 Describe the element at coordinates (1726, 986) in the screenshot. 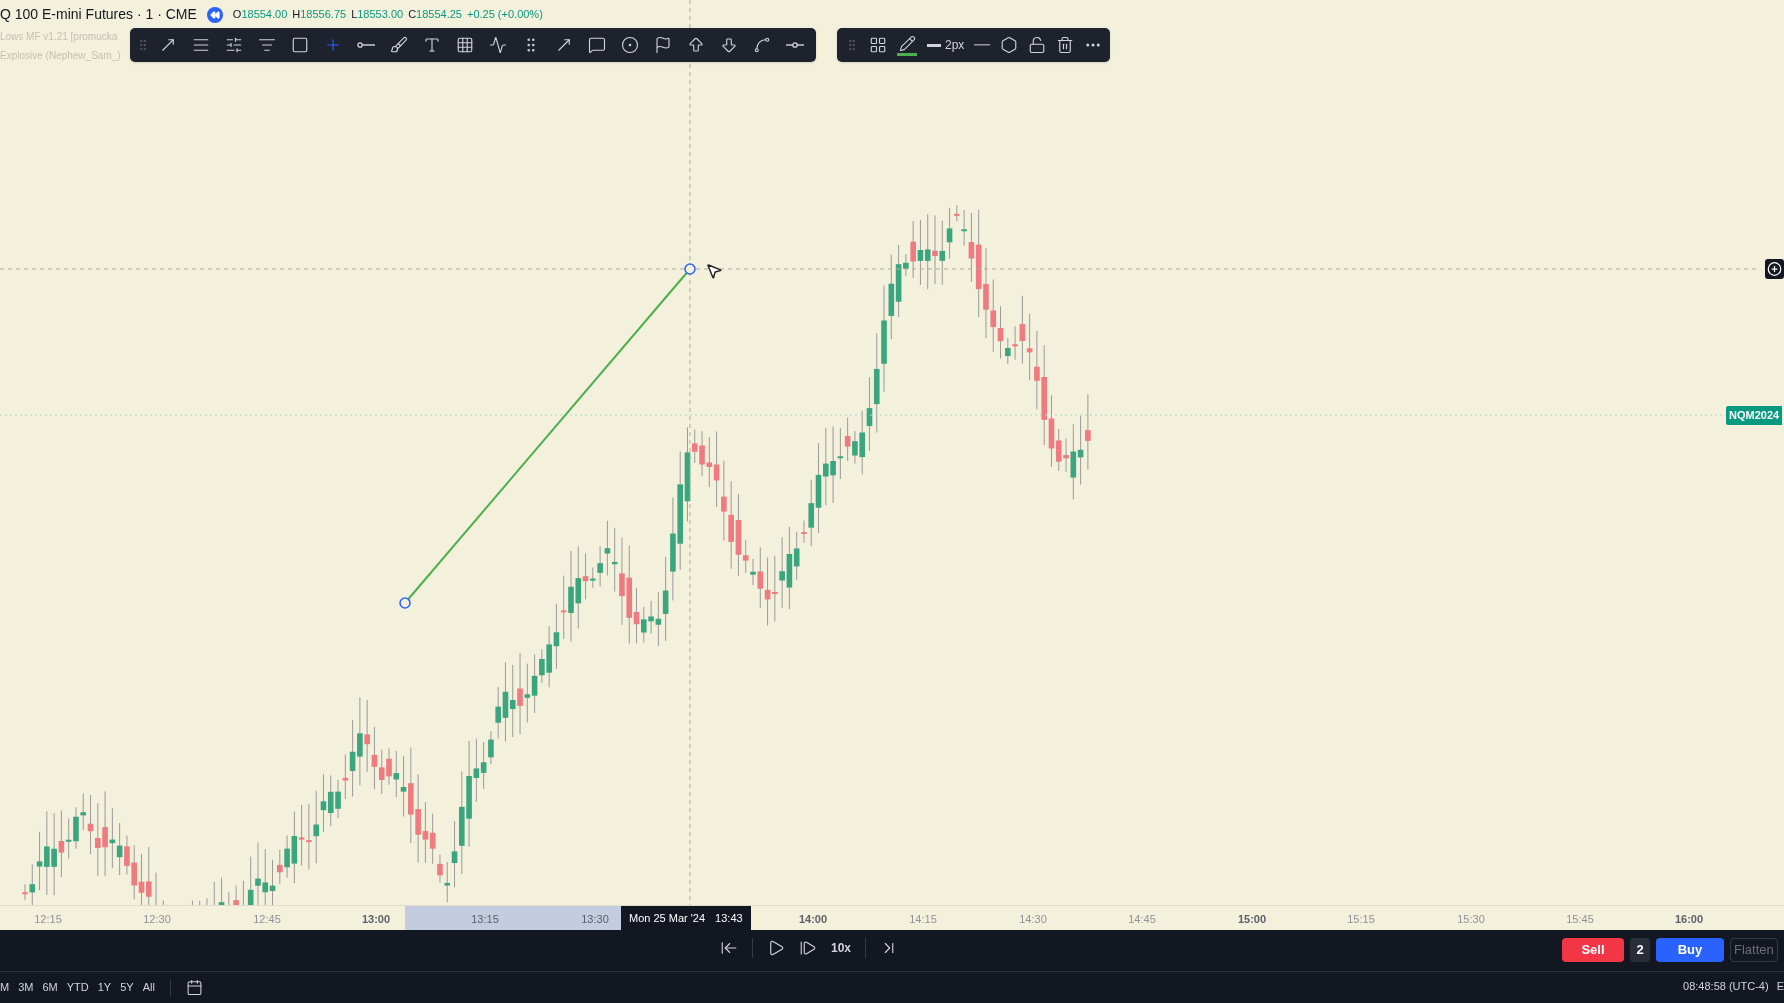

I see `clock-text: 08:48:58 (UTC-4)` at that location.